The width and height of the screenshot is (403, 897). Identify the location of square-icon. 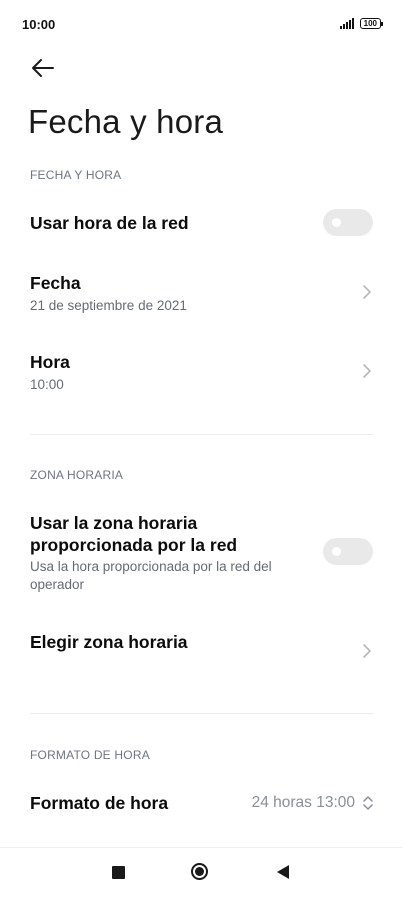
(118, 872).